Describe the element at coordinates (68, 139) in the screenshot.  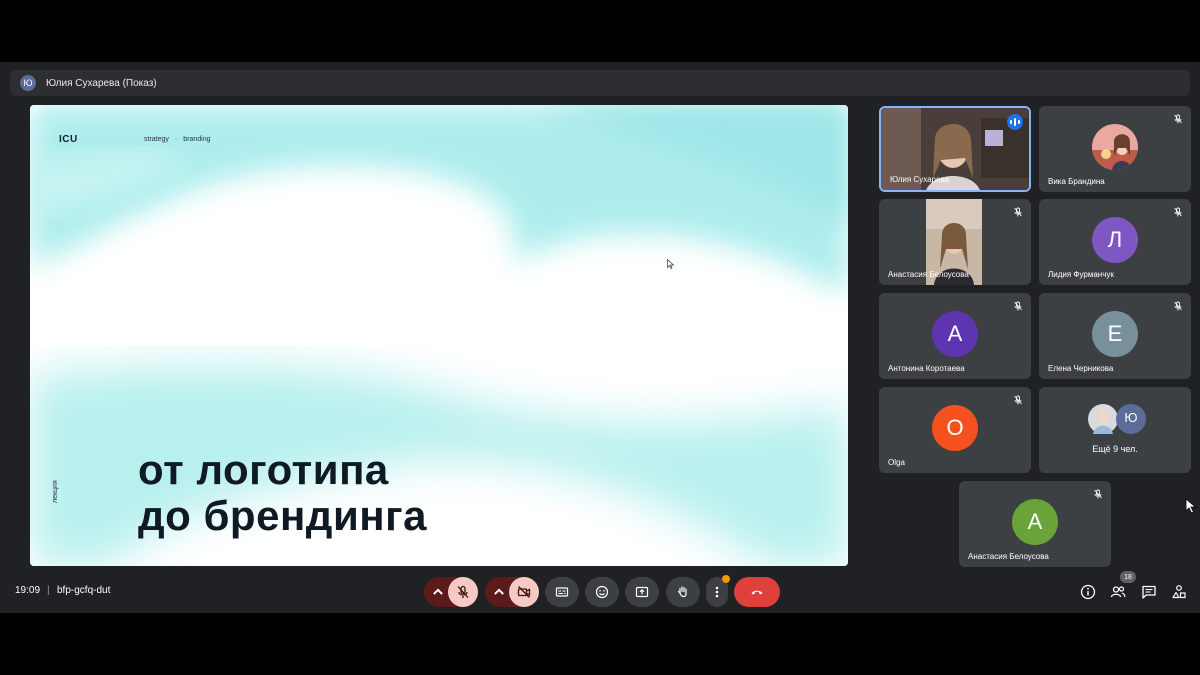
I see `slide-brand: ICU` at that location.